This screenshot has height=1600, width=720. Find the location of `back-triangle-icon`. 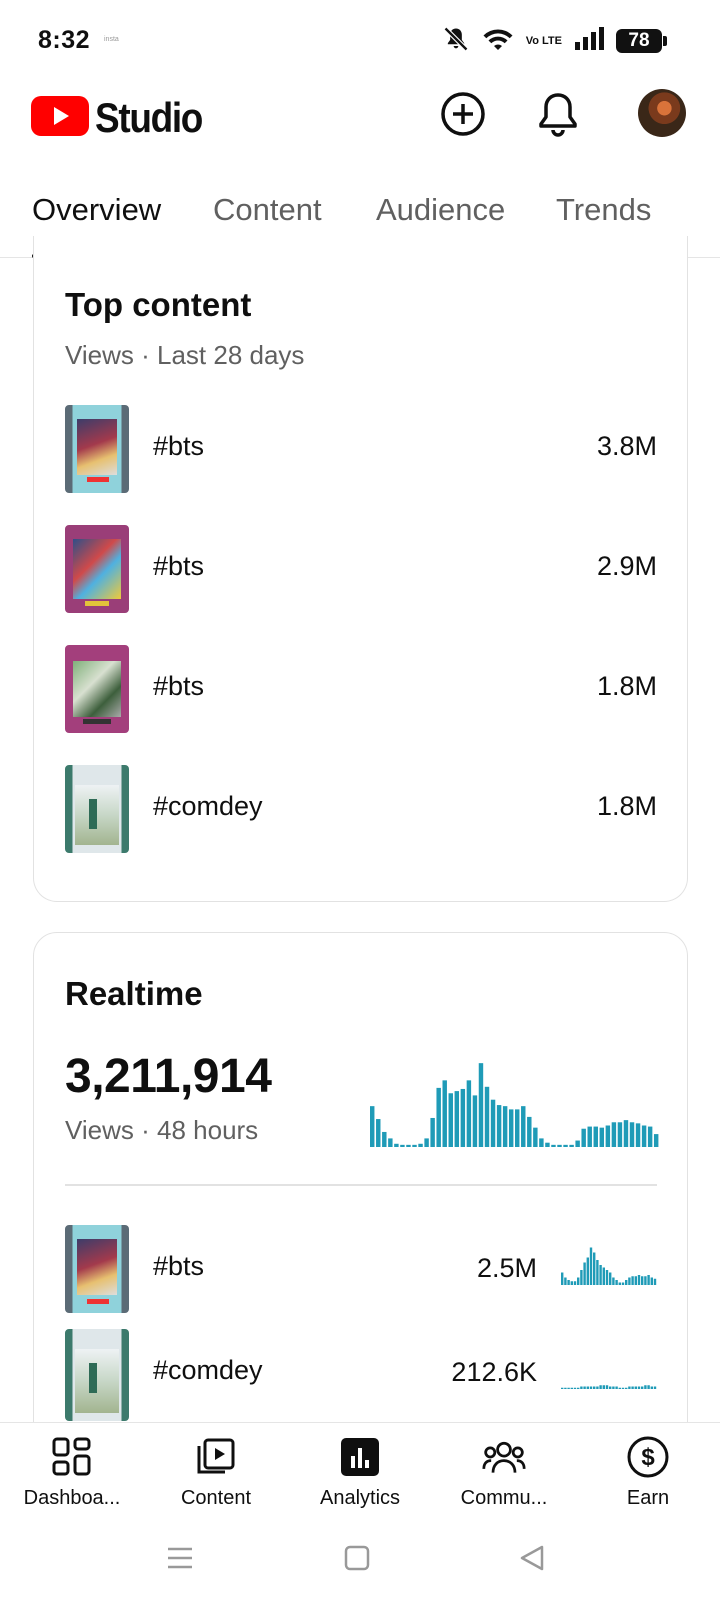

back-triangle-icon is located at coordinates (532, 1558).